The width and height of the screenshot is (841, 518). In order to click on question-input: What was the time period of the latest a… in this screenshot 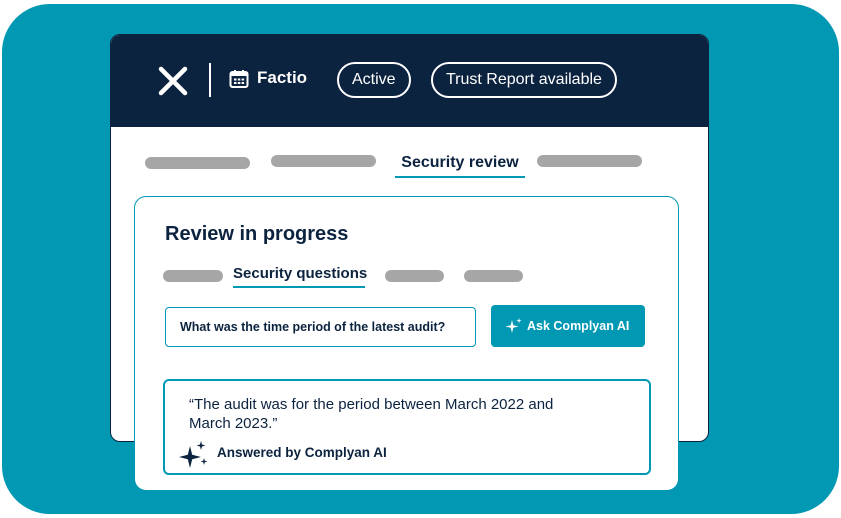, I will do `click(320, 327)`.